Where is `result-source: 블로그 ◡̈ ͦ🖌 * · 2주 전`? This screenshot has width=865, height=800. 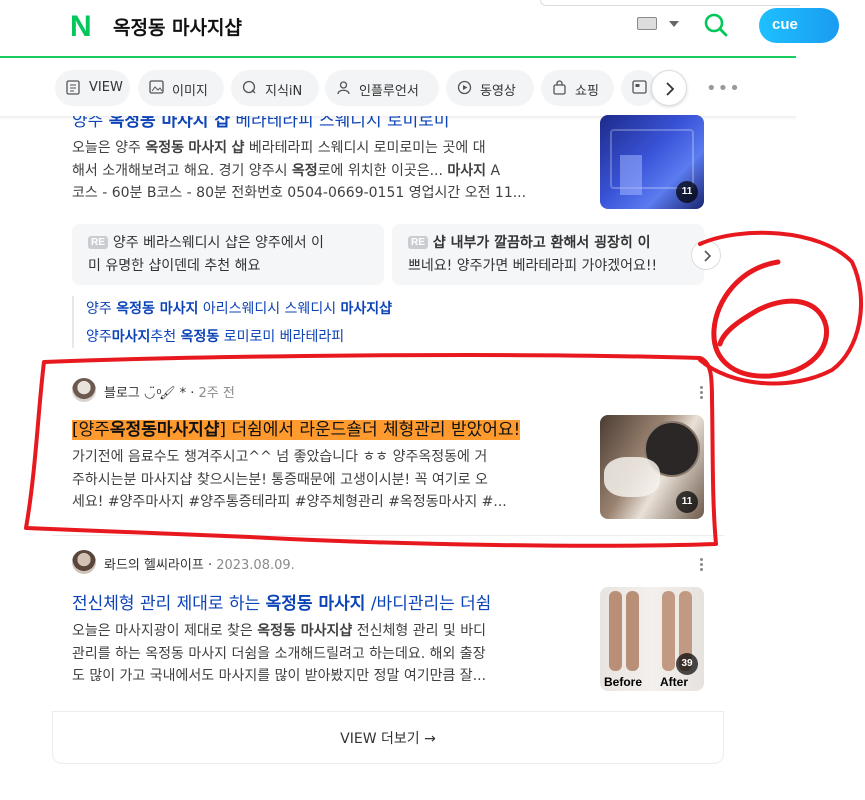 result-source: 블로그 ◡̈ ͦ🖌 * · 2주 전 is located at coordinates (169, 391).